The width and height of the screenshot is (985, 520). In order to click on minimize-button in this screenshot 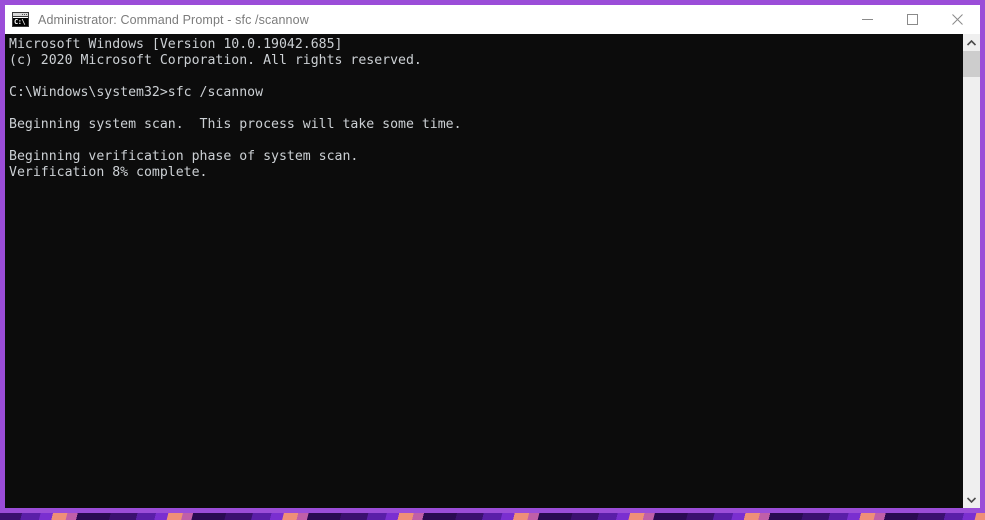, I will do `click(867, 19)`.